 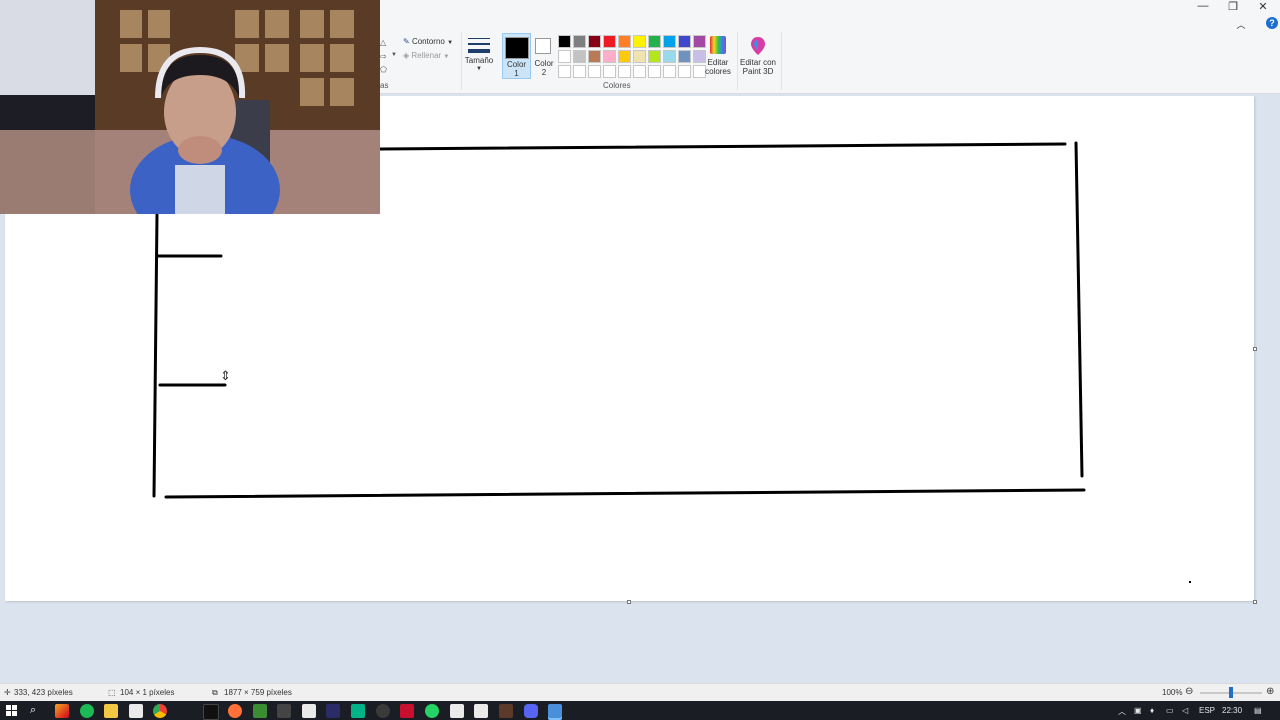 What do you see at coordinates (1185, 710) in the screenshot?
I see `volume-icon: ◁` at bounding box center [1185, 710].